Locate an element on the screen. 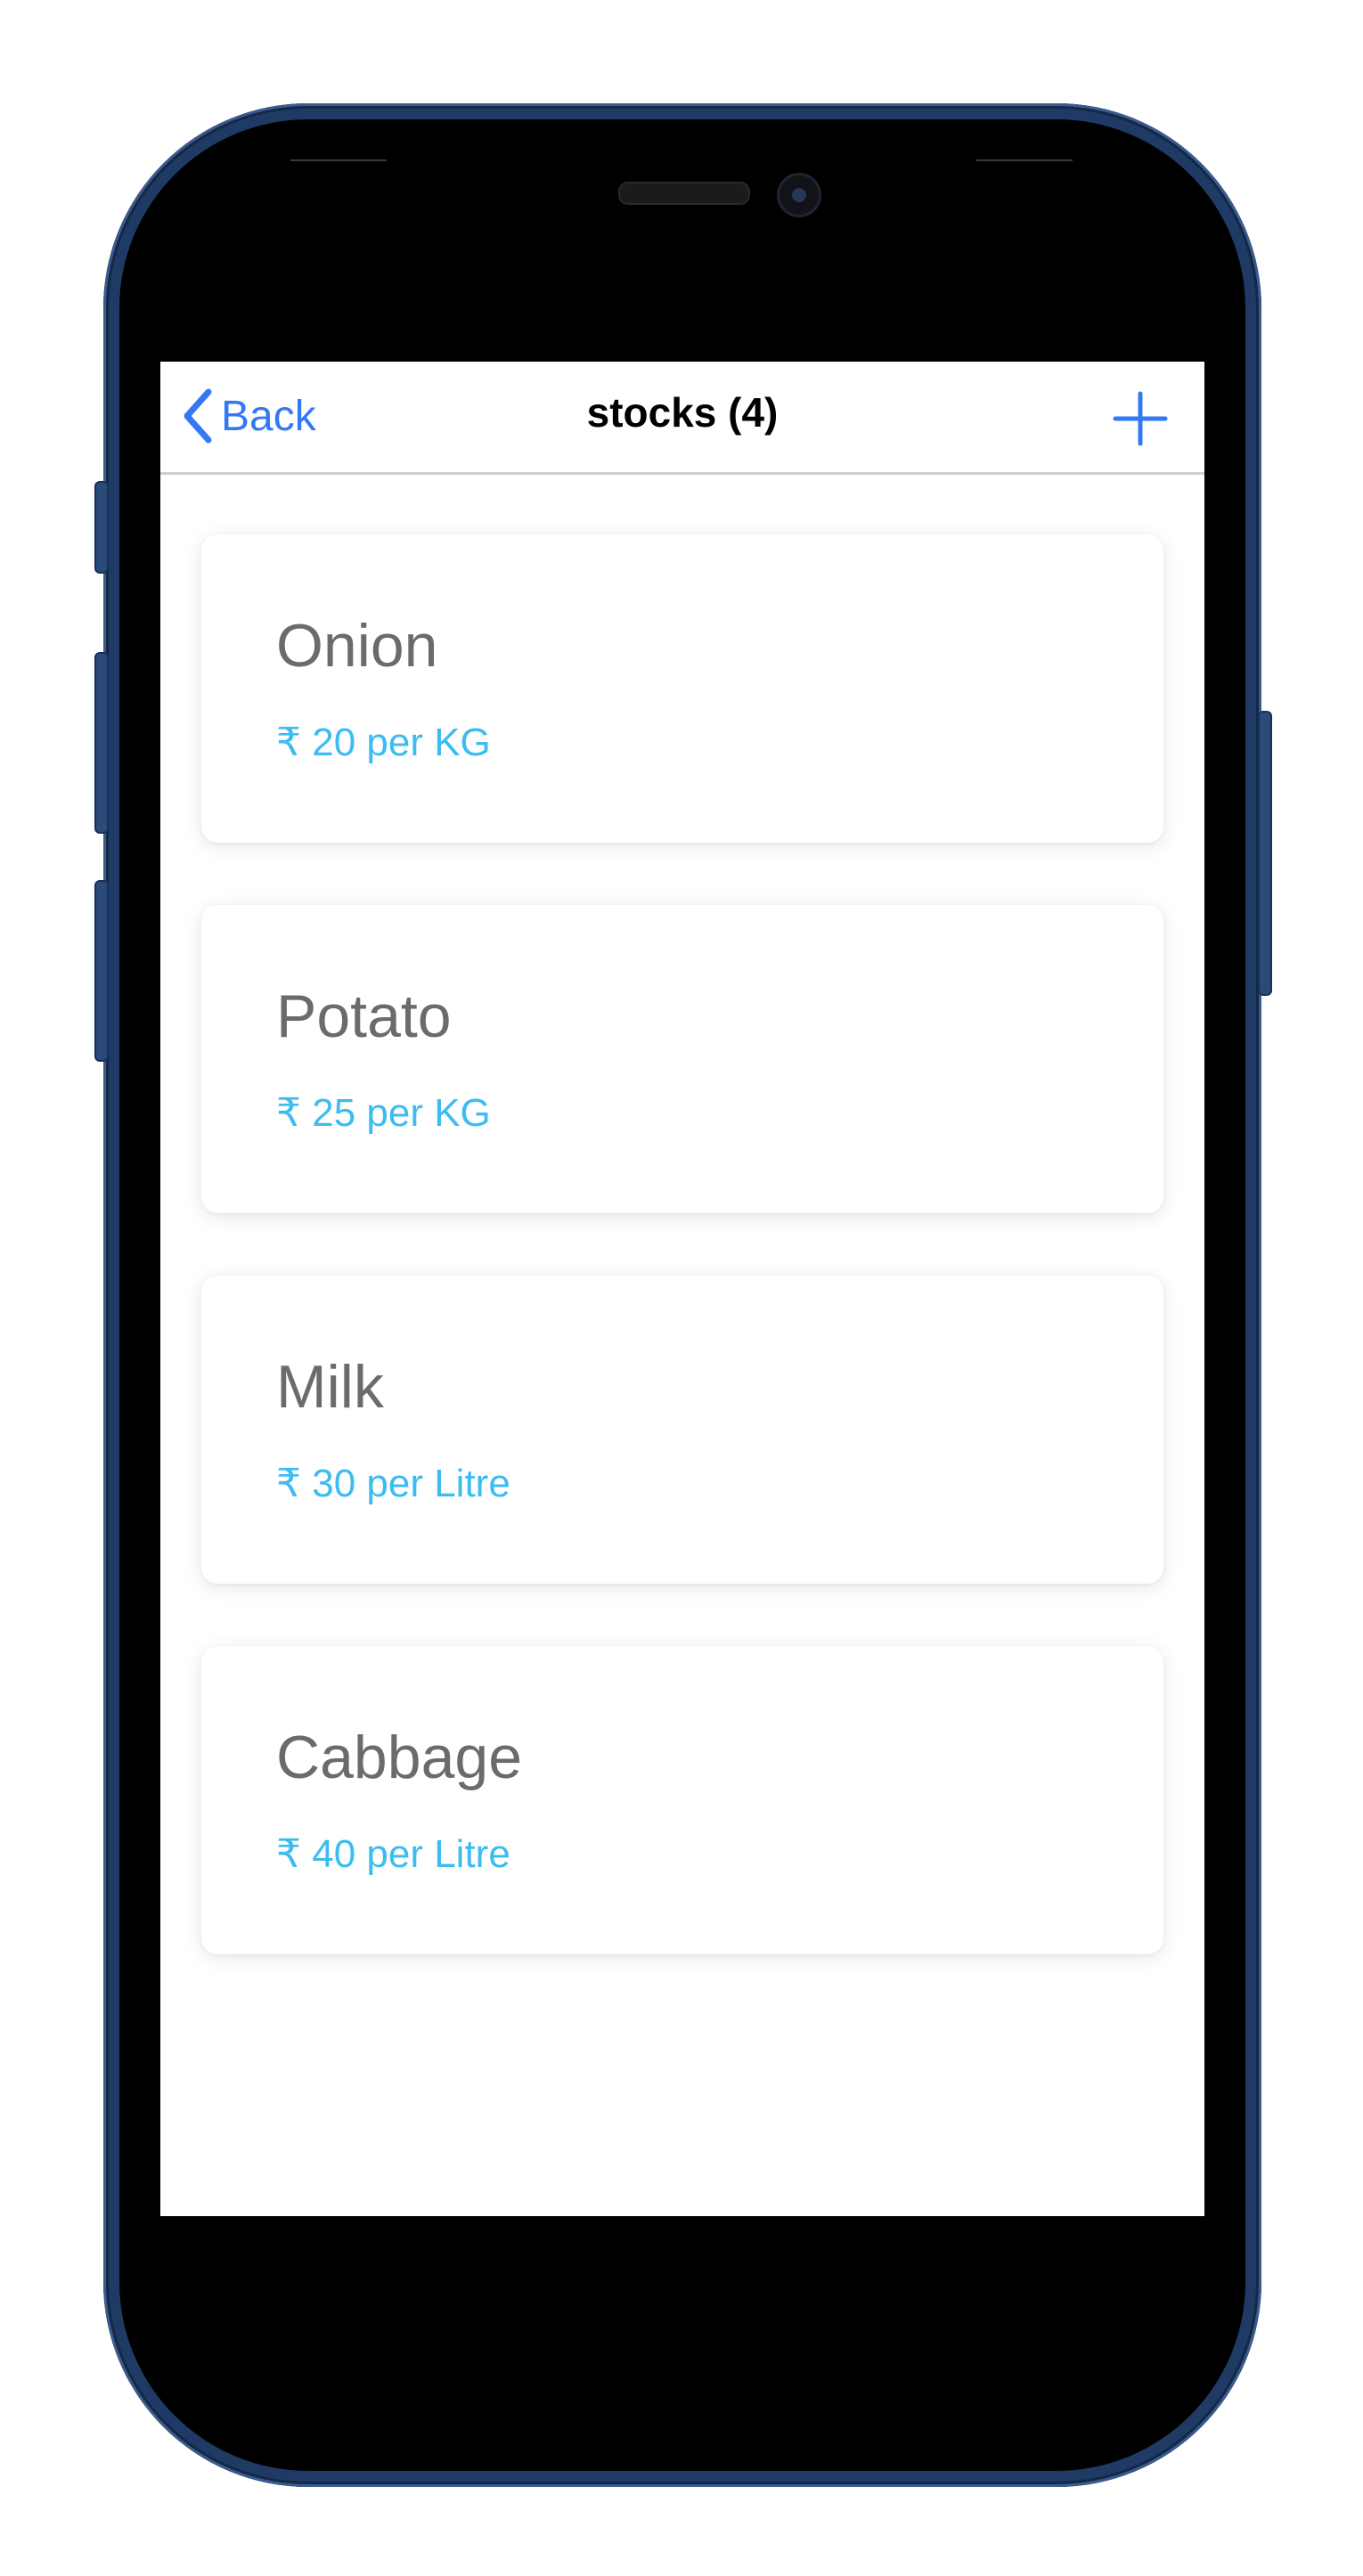  navigation-bar: Back stocks (4) is located at coordinates (682, 419).